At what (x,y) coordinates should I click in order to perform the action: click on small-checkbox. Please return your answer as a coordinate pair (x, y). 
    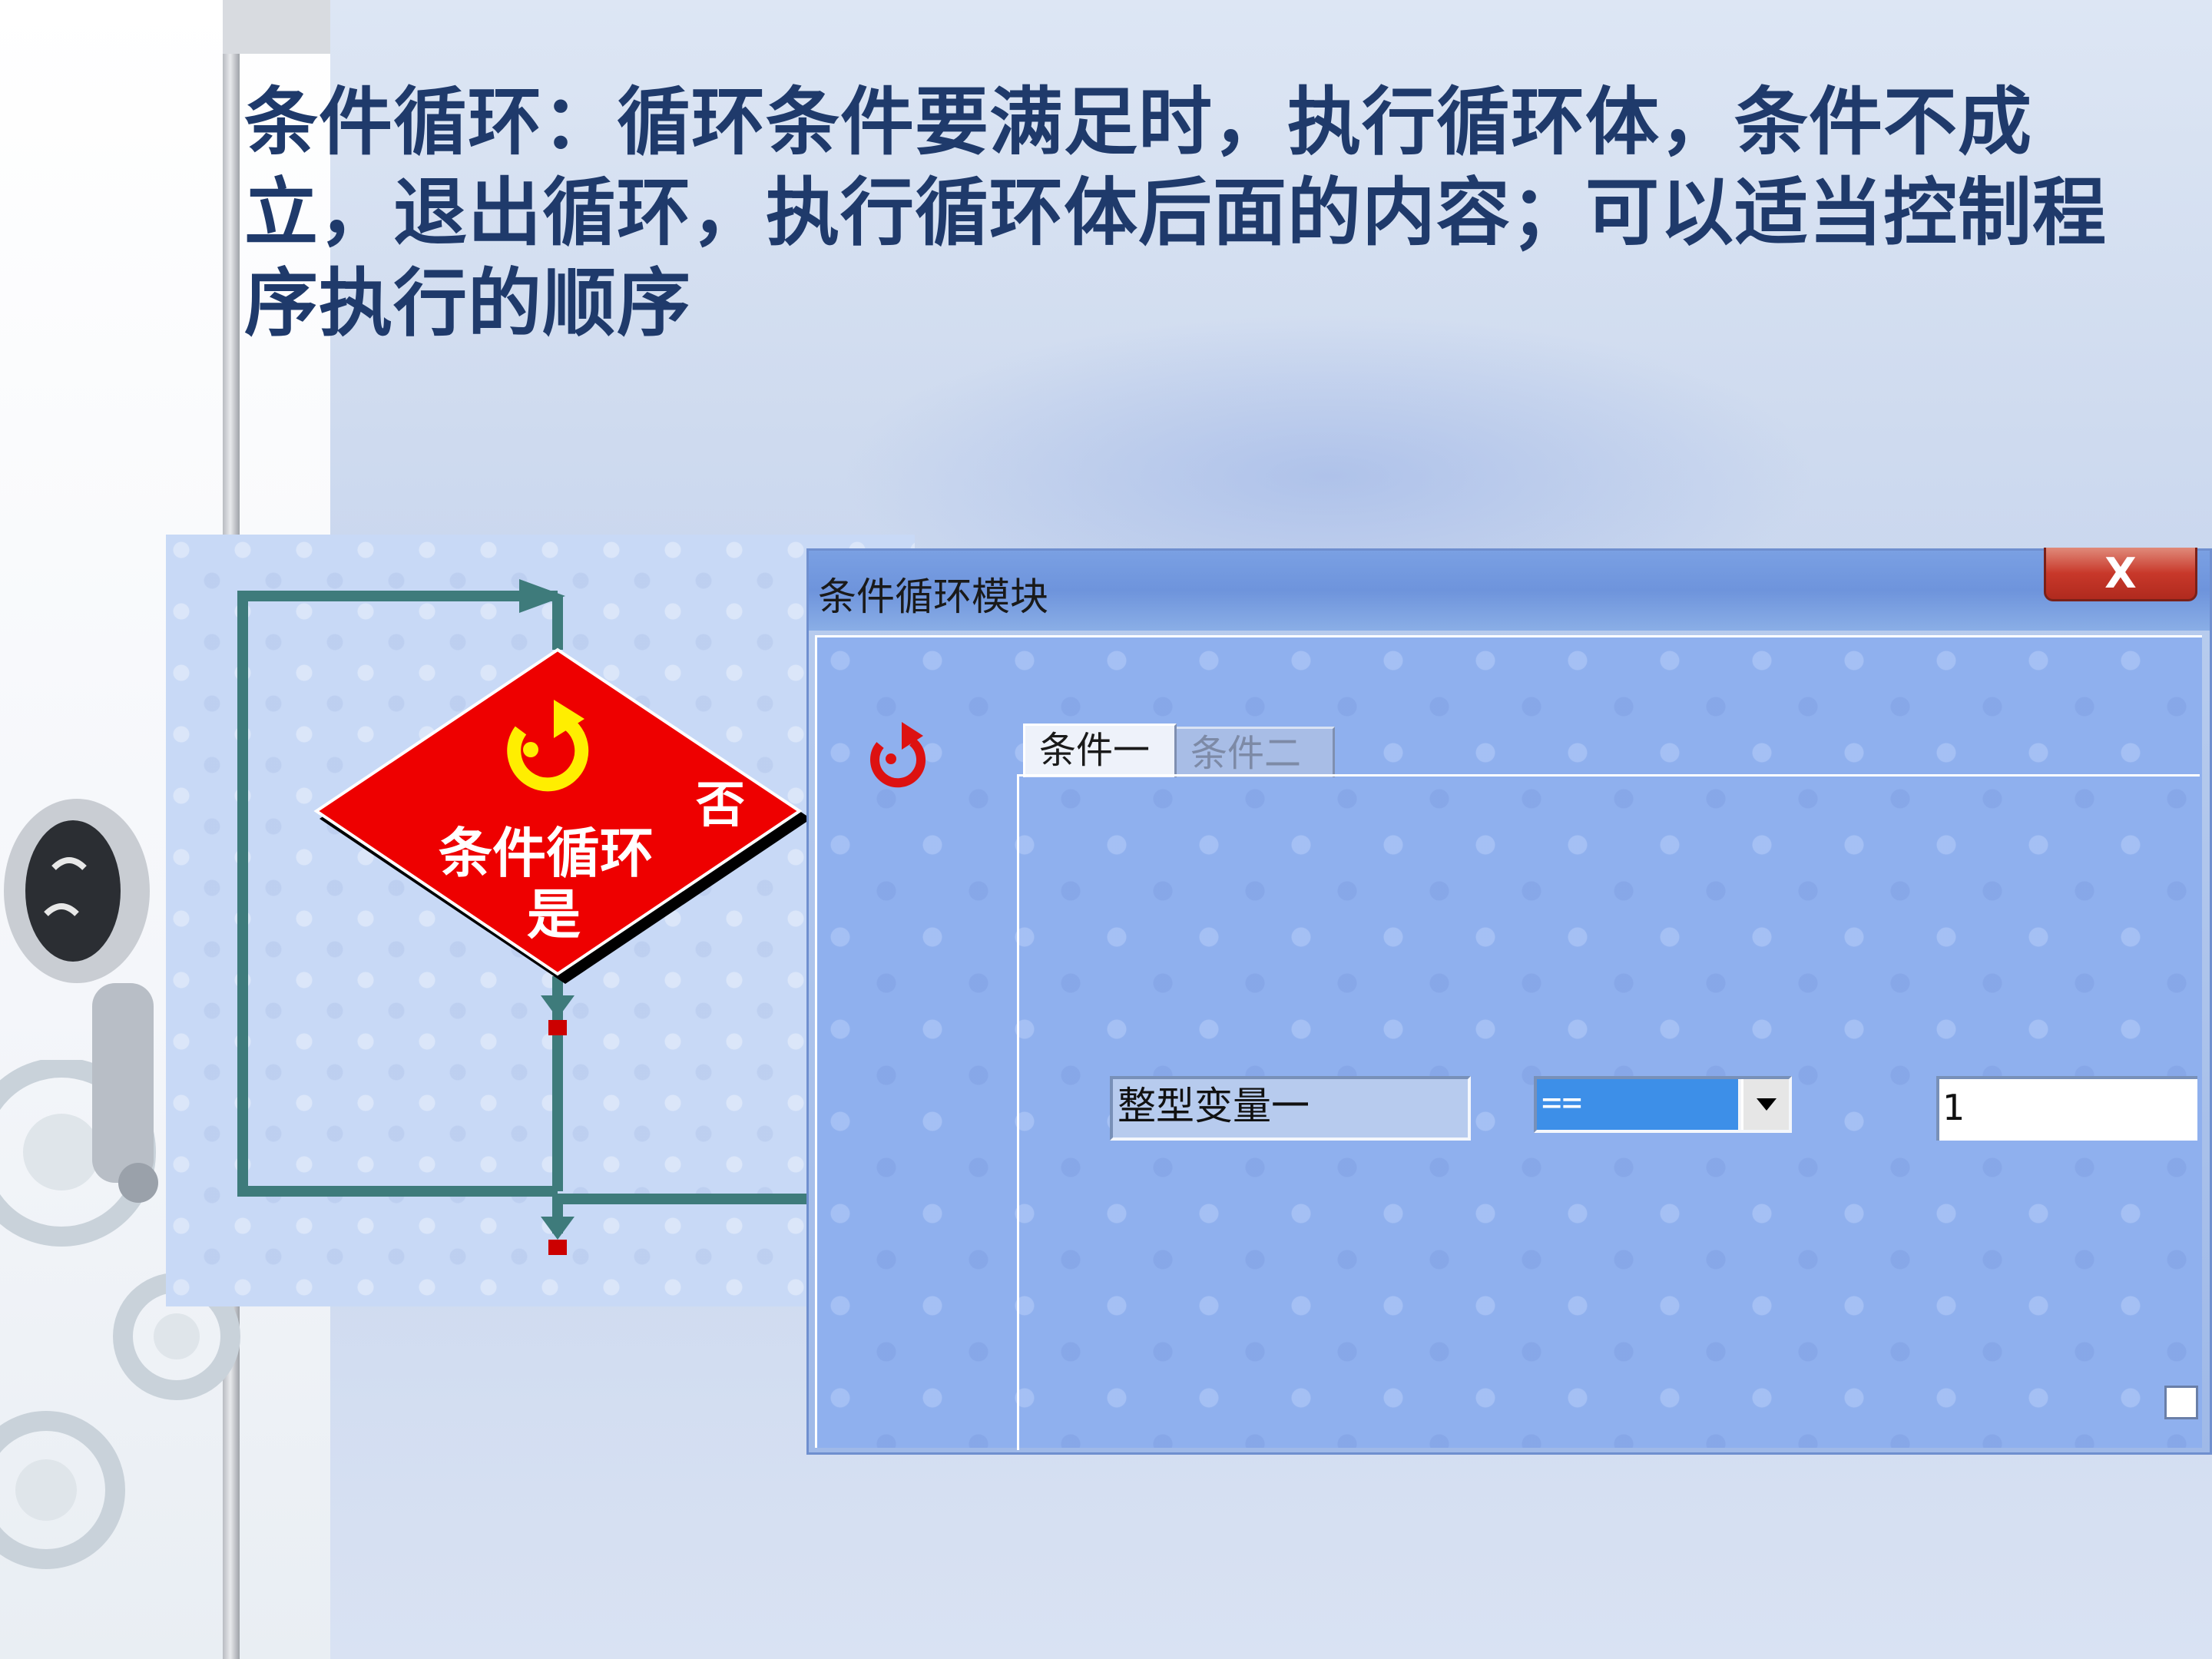
    Looking at the image, I should click on (2181, 1402).